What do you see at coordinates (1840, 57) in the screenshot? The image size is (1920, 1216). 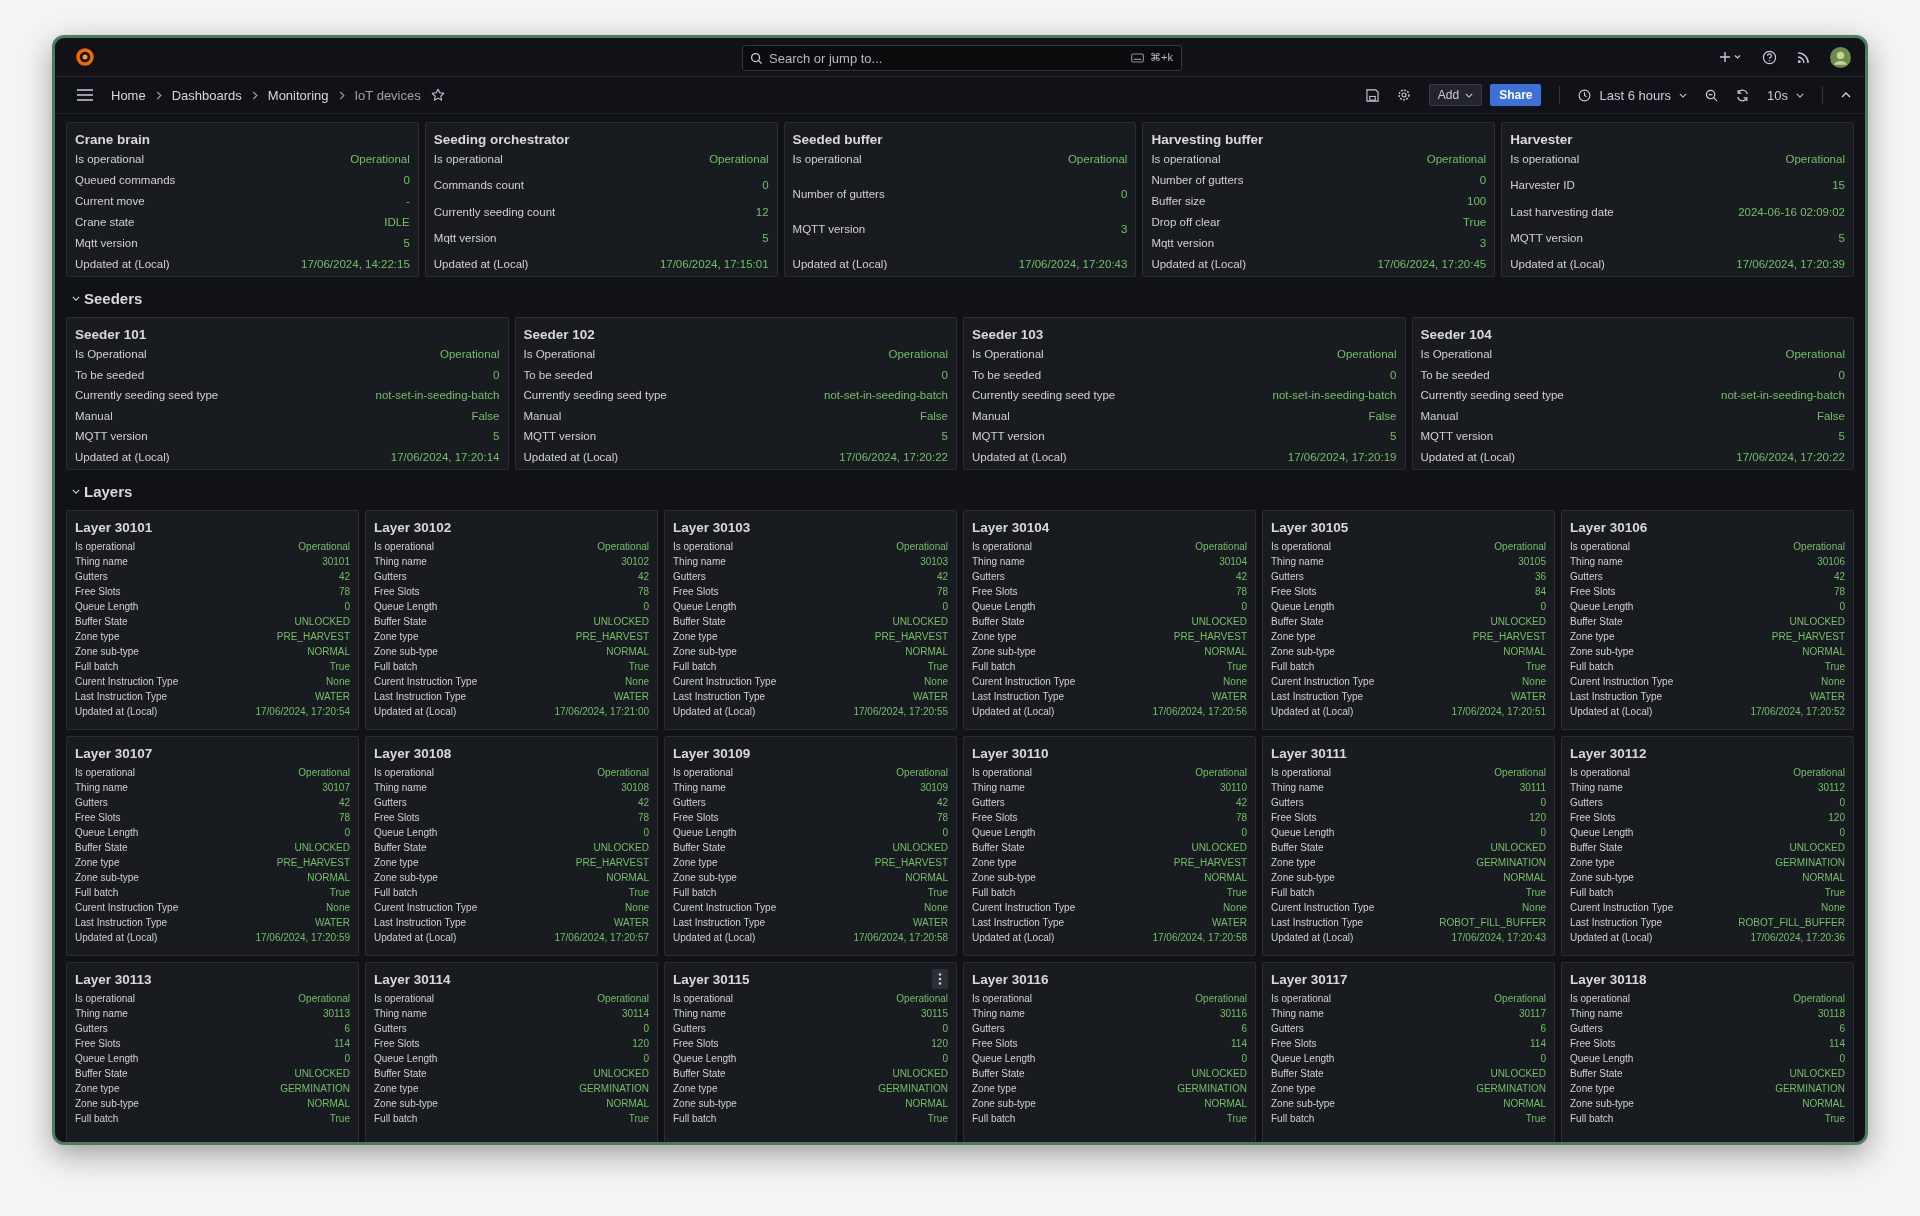 I see `avatar` at bounding box center [1840, 57].